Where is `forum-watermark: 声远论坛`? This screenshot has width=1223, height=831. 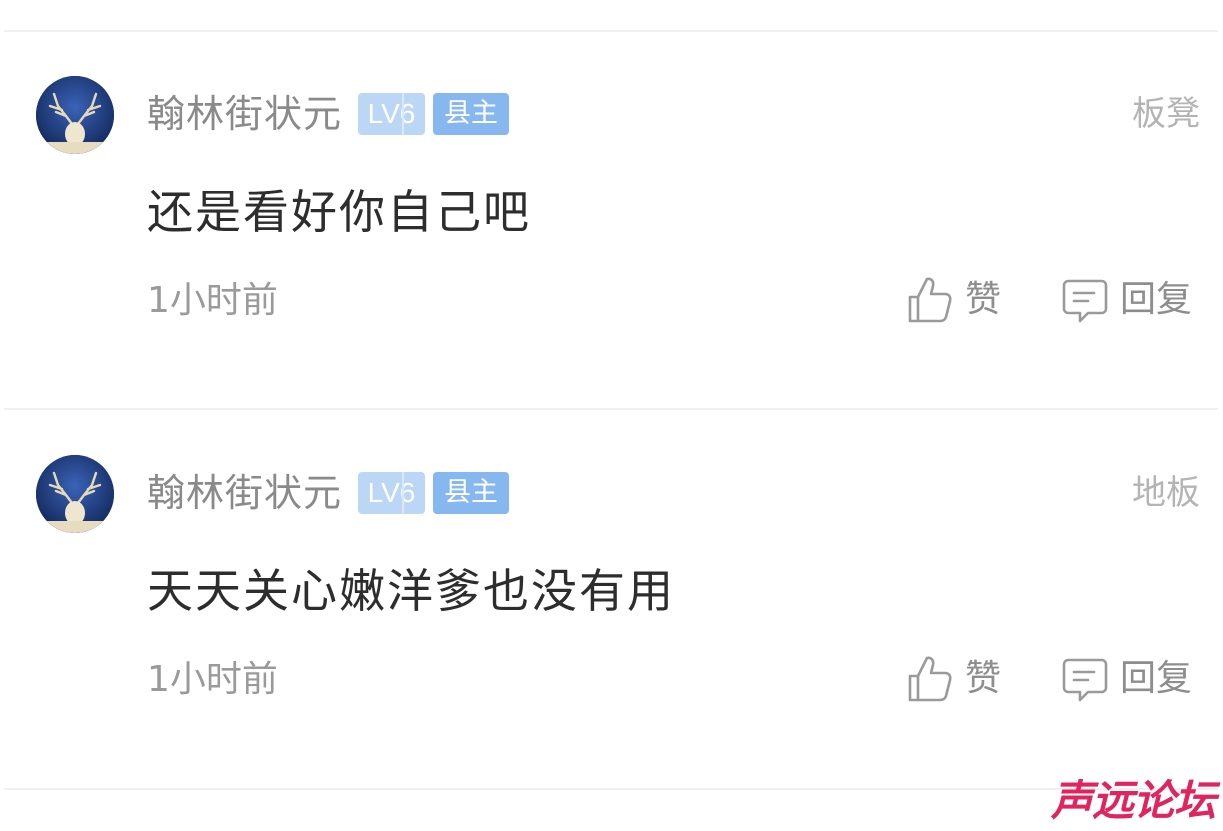
forum-watermark: 声远论坛 is located at coordinates (1133, 800).